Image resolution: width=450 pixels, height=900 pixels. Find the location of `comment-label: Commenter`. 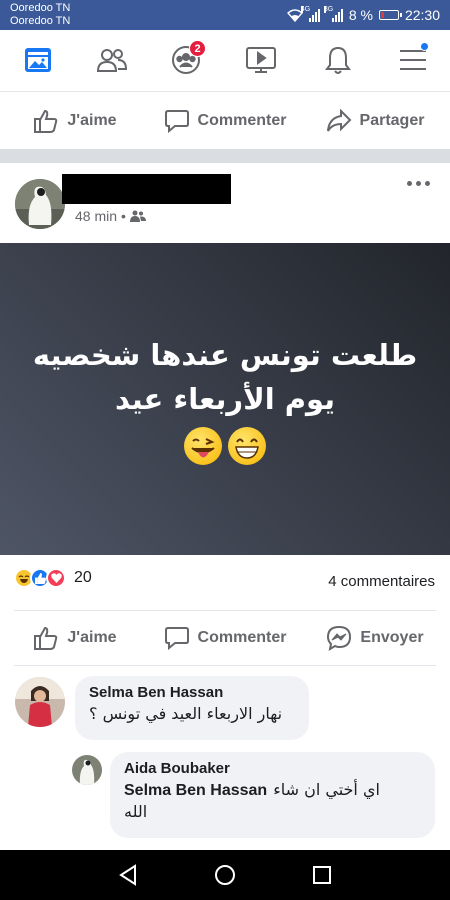

comment-label: Commenter is located at coordinates (242, 120).